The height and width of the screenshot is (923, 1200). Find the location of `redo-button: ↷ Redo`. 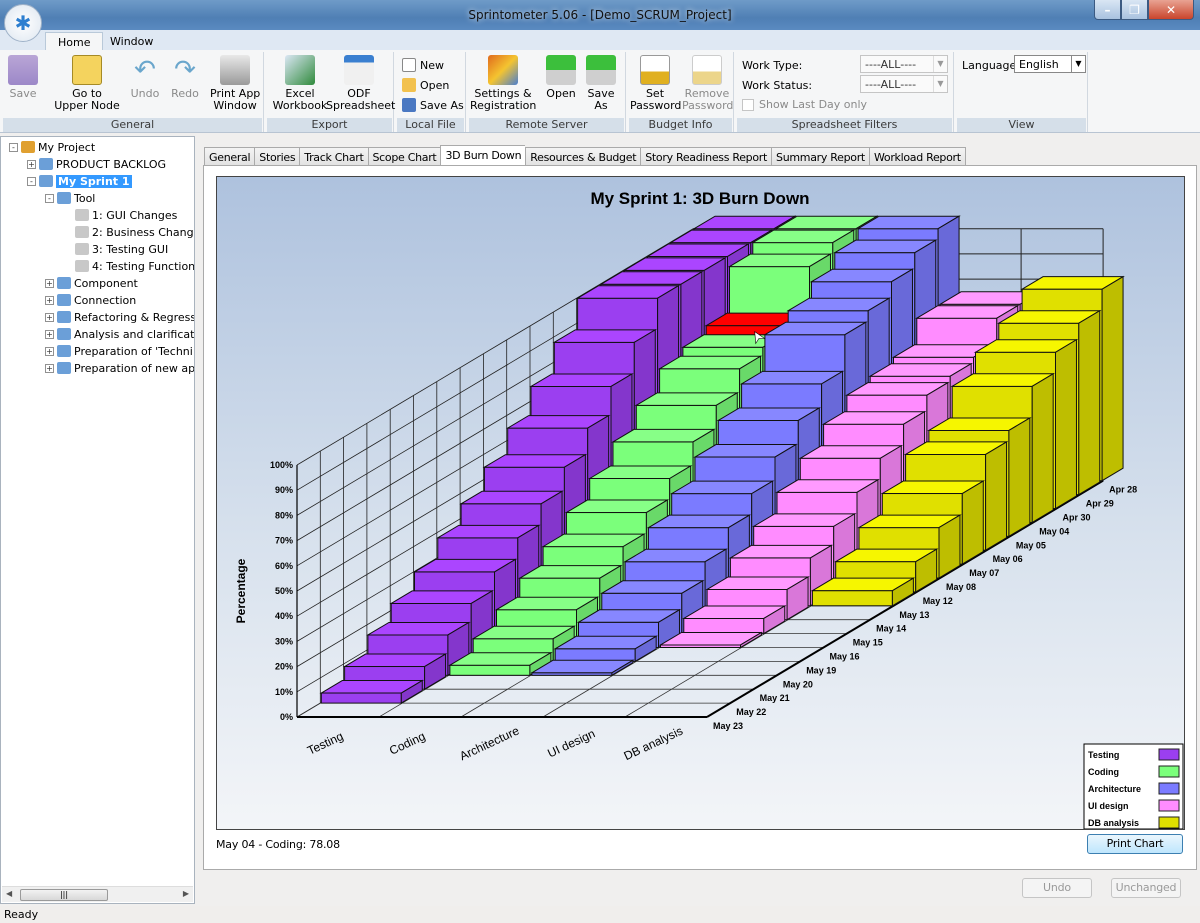

redo-button: ↷ Redo is located at coordinates (185, 77).